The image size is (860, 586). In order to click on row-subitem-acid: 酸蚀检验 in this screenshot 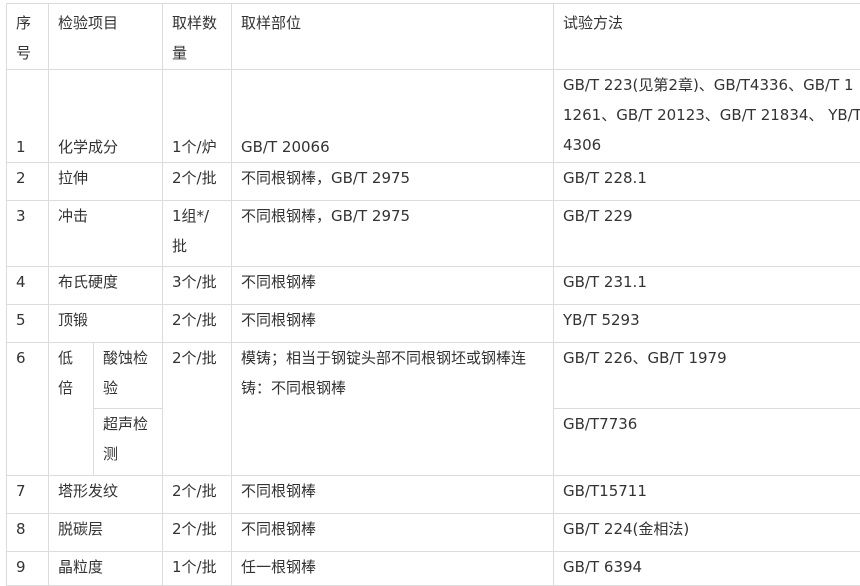, I will do `click(128, 376)`.